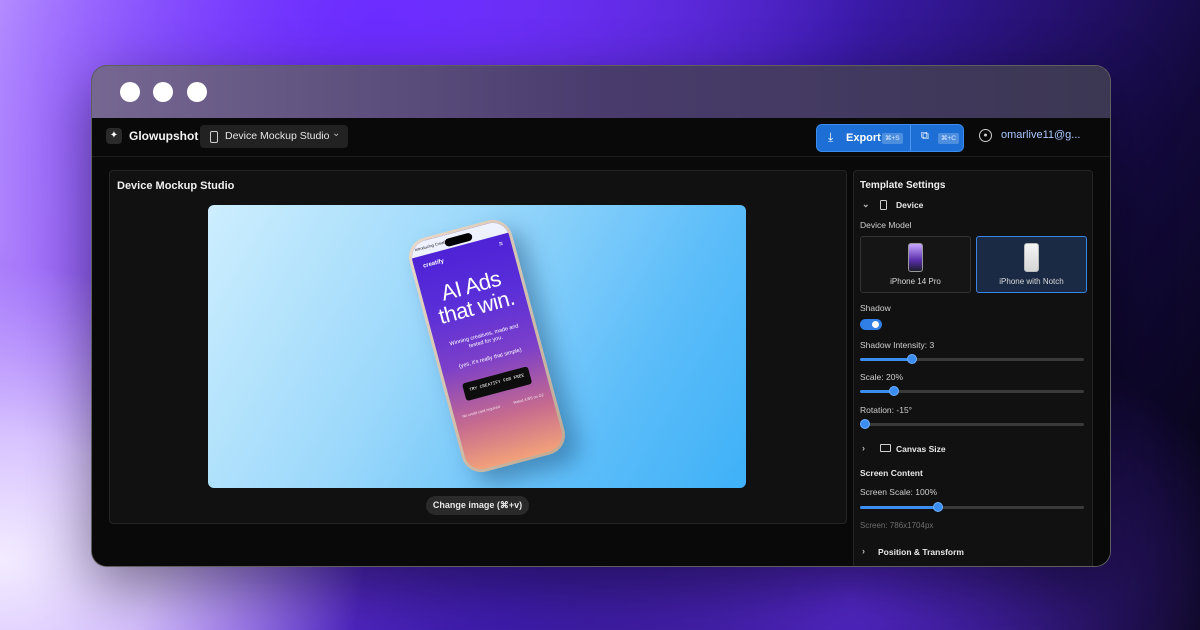  Describe the element at coordinates (915, 257) in the screenshot. I see `iphone-14-pro-thumbnail` at that location.